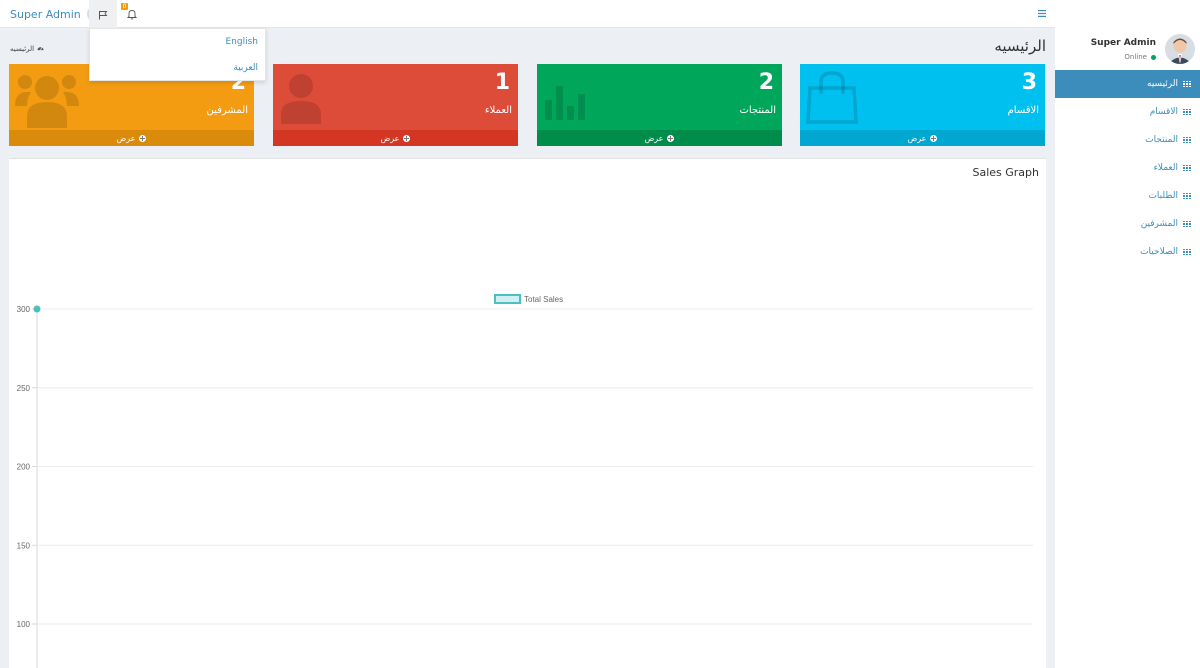 This screenshot has height=668, width=1200. I want to click on stat-box-products: 2 المنتجات عرض, so click(659, 105).